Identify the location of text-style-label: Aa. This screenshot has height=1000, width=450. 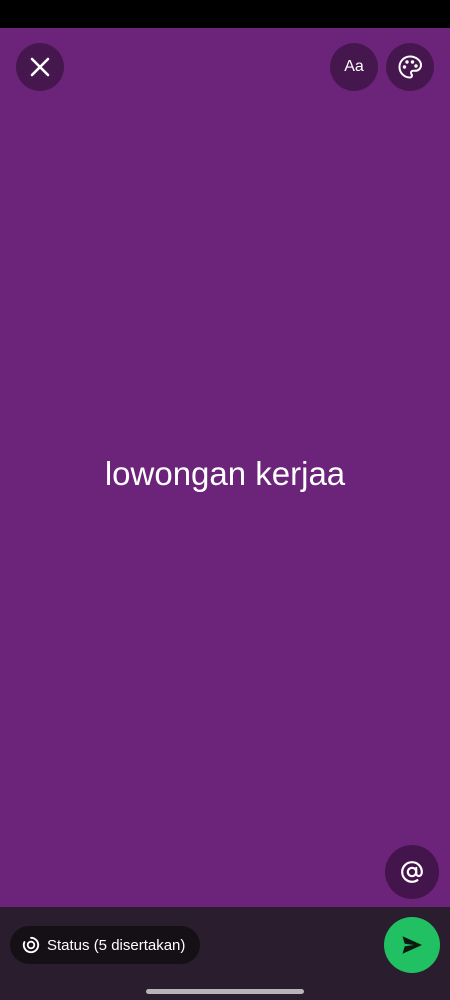
(354, 66).